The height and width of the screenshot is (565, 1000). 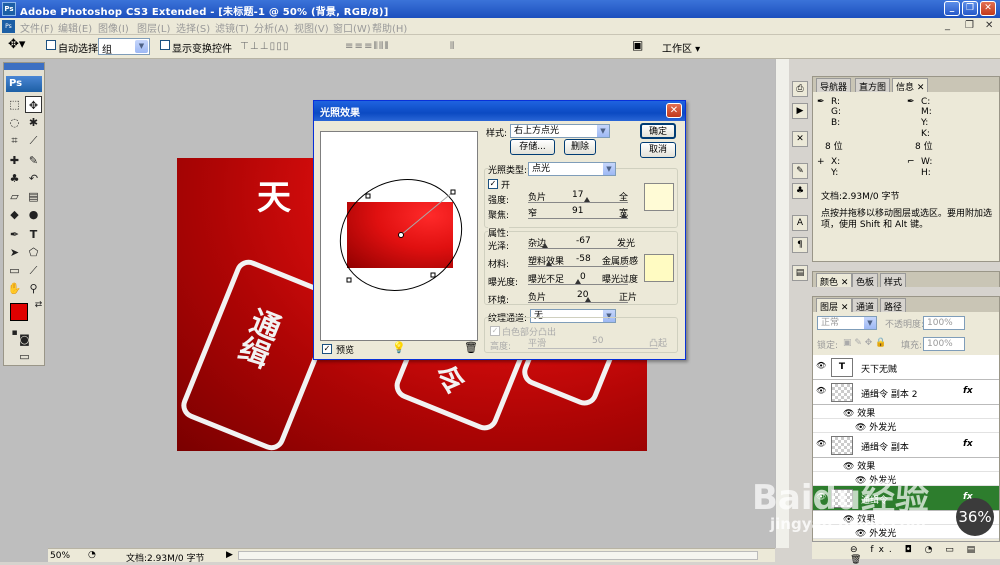 I want to click on trash-icon: 🗑, so click(x=471, y=347).